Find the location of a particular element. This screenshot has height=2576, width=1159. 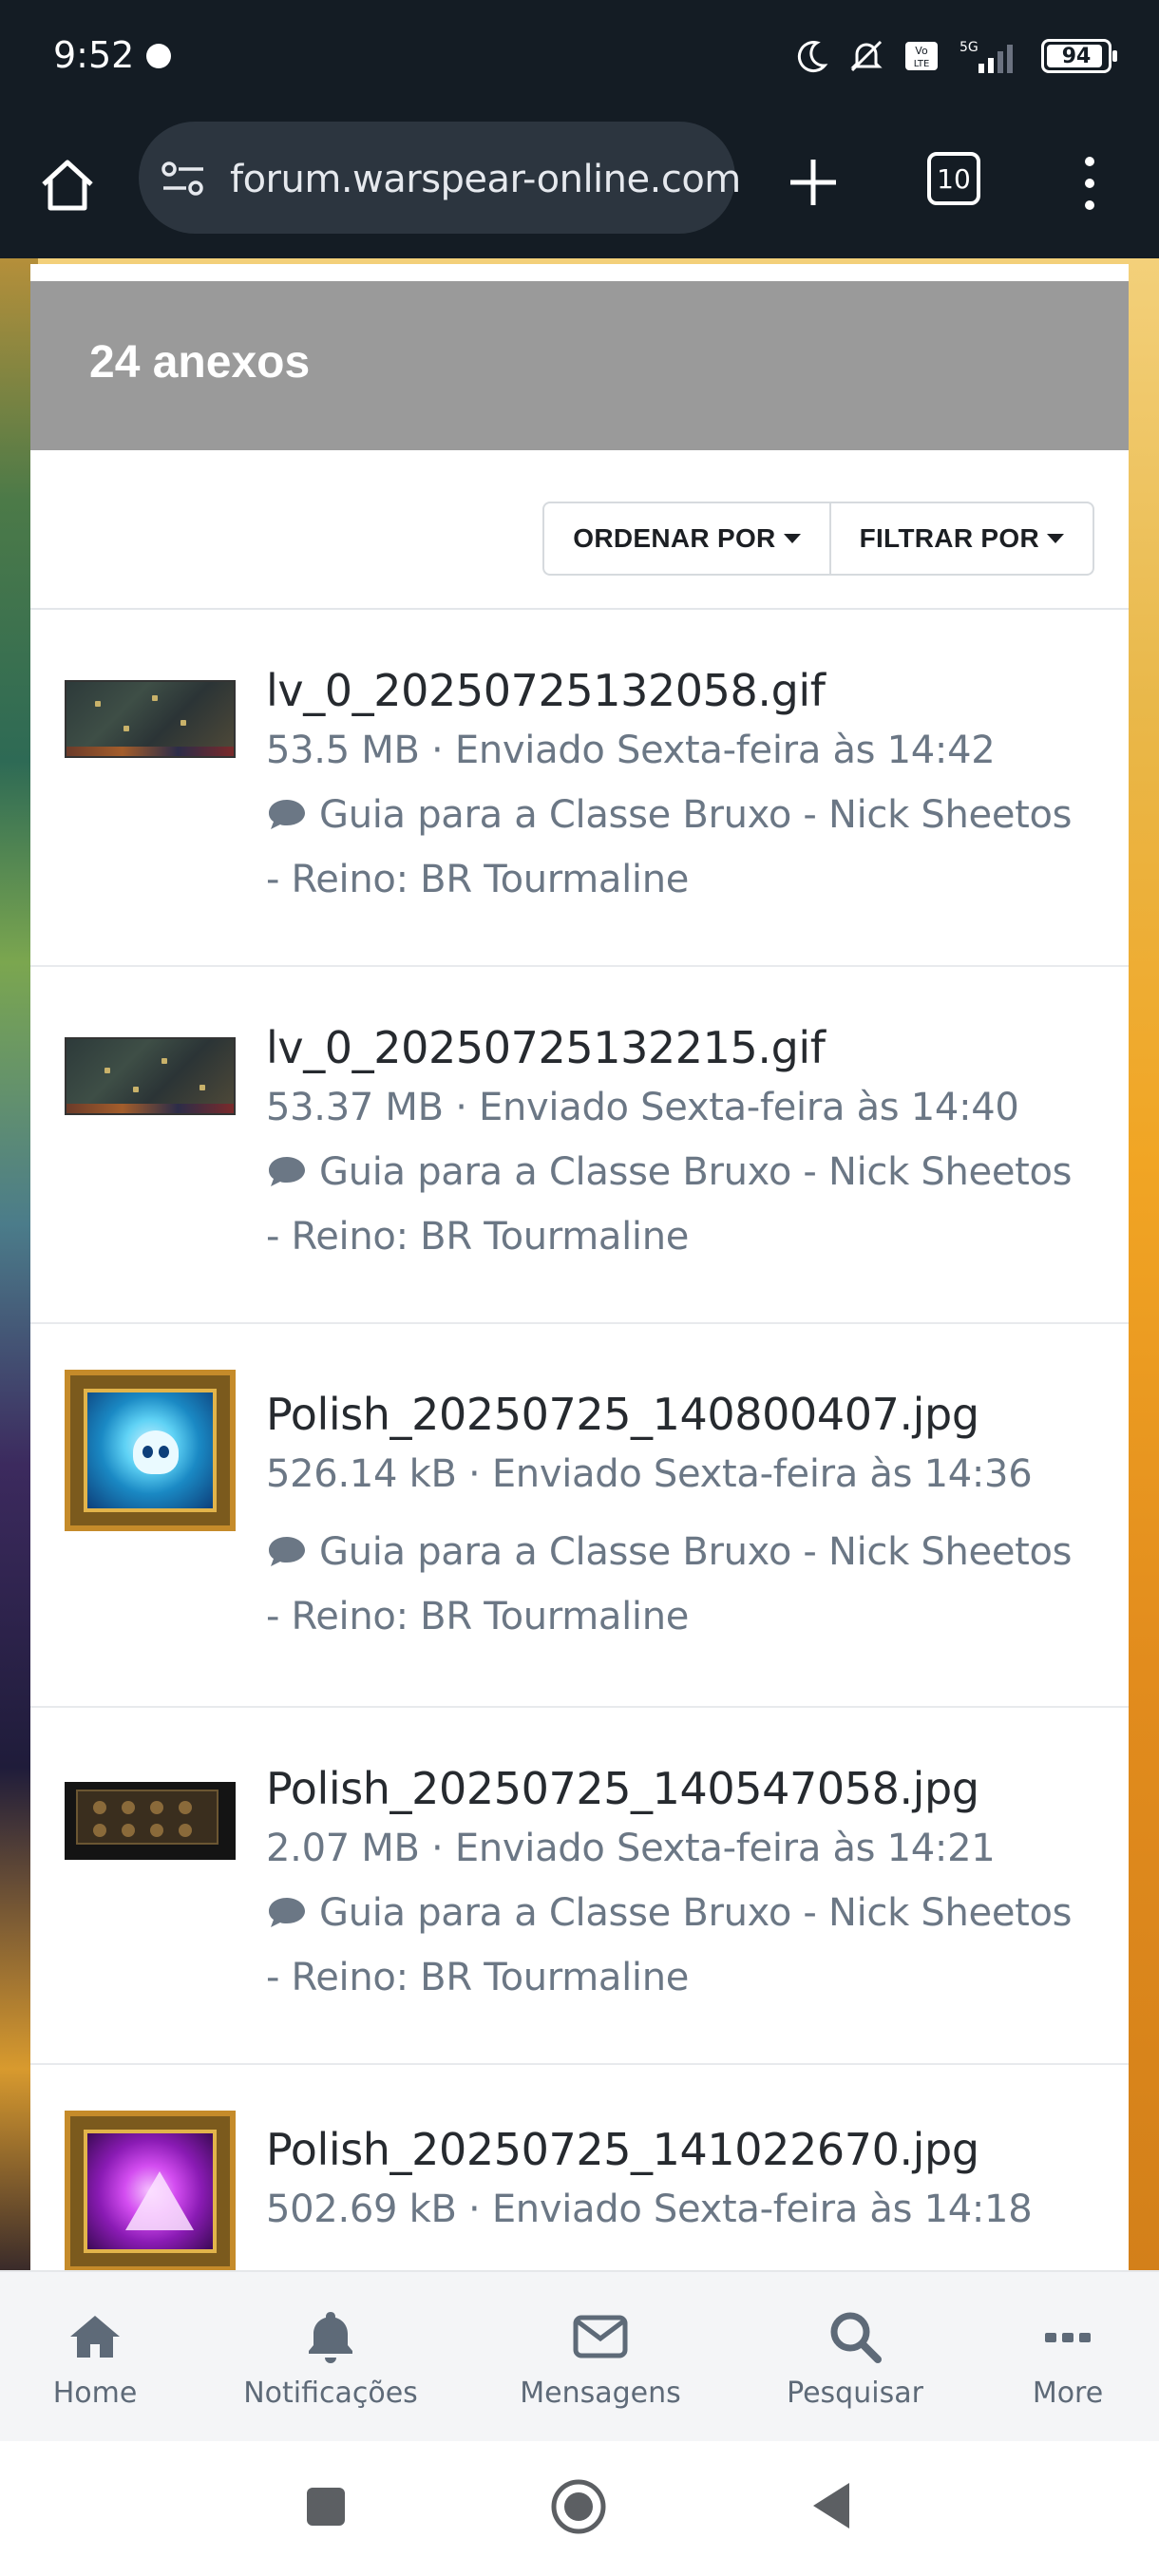

nav-messages: Mensagens is located at coordinates (600, 2359).